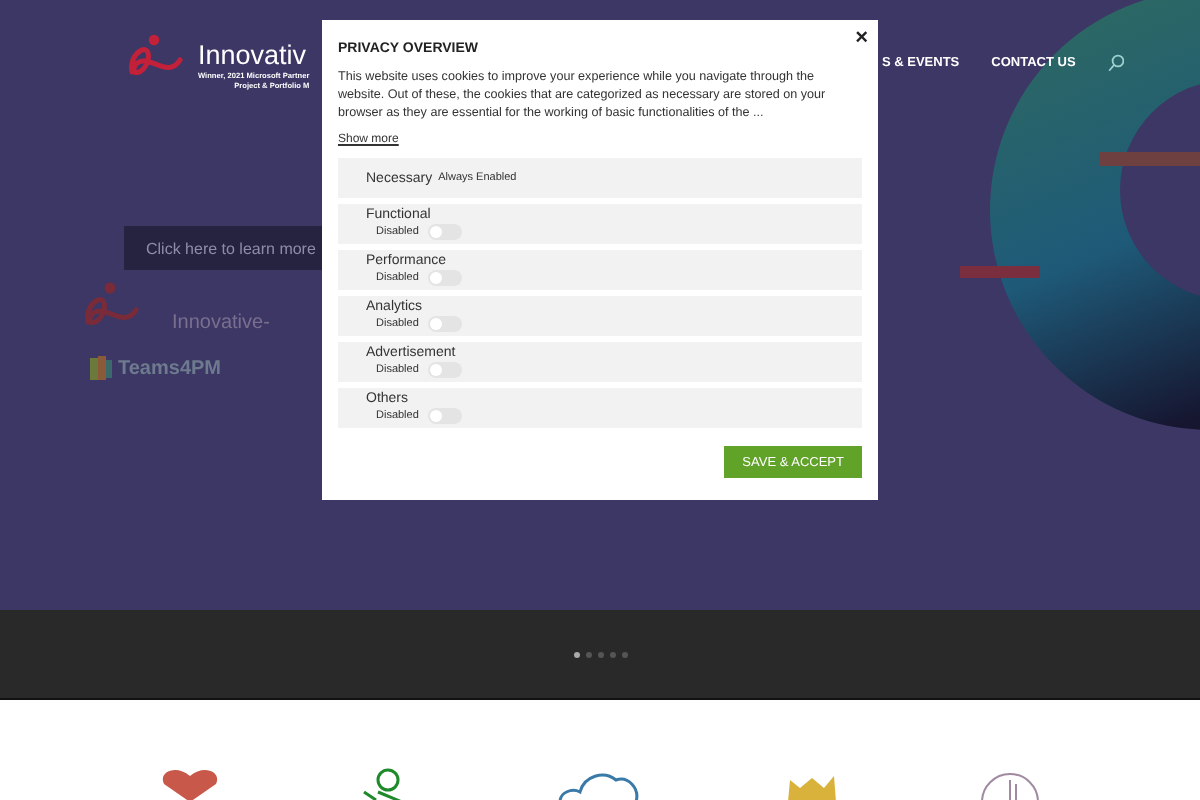 Image resolution: width=1200 pixels, height=800 pixels. What do you see at coordinates (1010, 784) in the screenshot?
I see `gauge-icon` at bounding box center [1010, 784].